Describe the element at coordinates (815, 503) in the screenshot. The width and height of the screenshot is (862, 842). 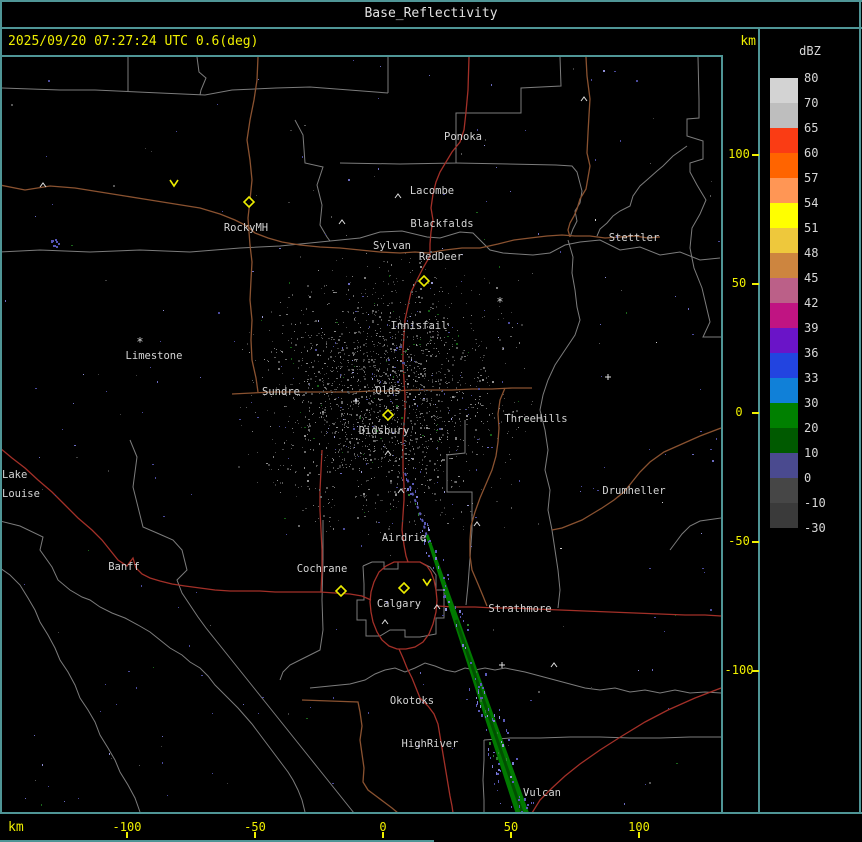
I see `legend-value-label: -10` at that location.